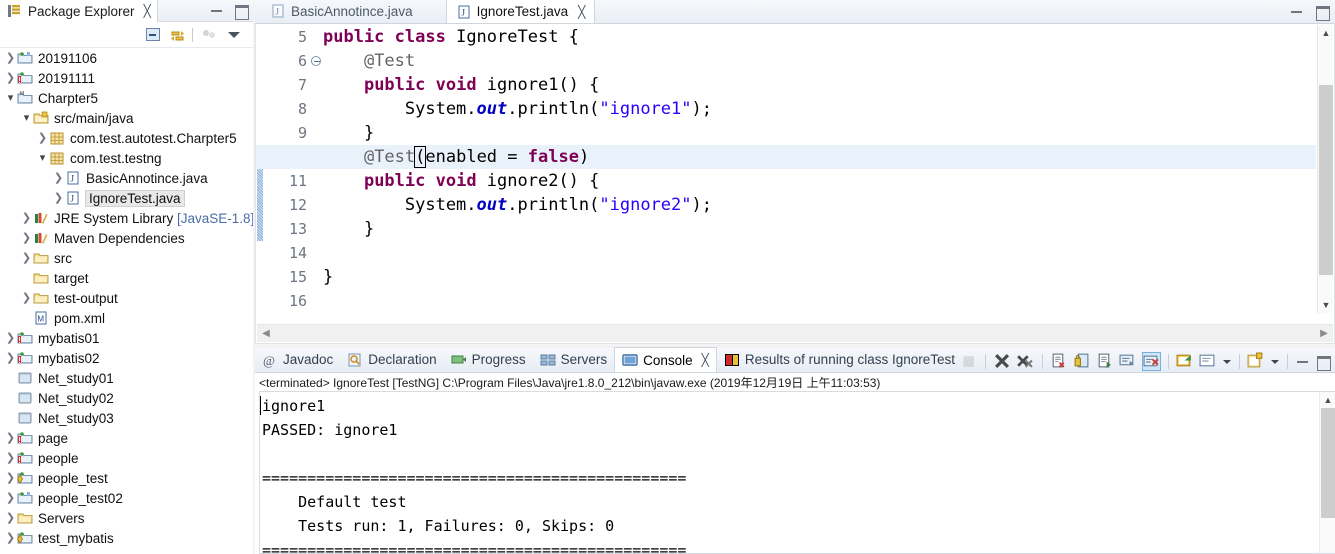  Describe the element at coordinates (126, 198) in the screenshot. I see `tree-item-ignoretest-java: ❯ J IgnoreTest.java` at that location.